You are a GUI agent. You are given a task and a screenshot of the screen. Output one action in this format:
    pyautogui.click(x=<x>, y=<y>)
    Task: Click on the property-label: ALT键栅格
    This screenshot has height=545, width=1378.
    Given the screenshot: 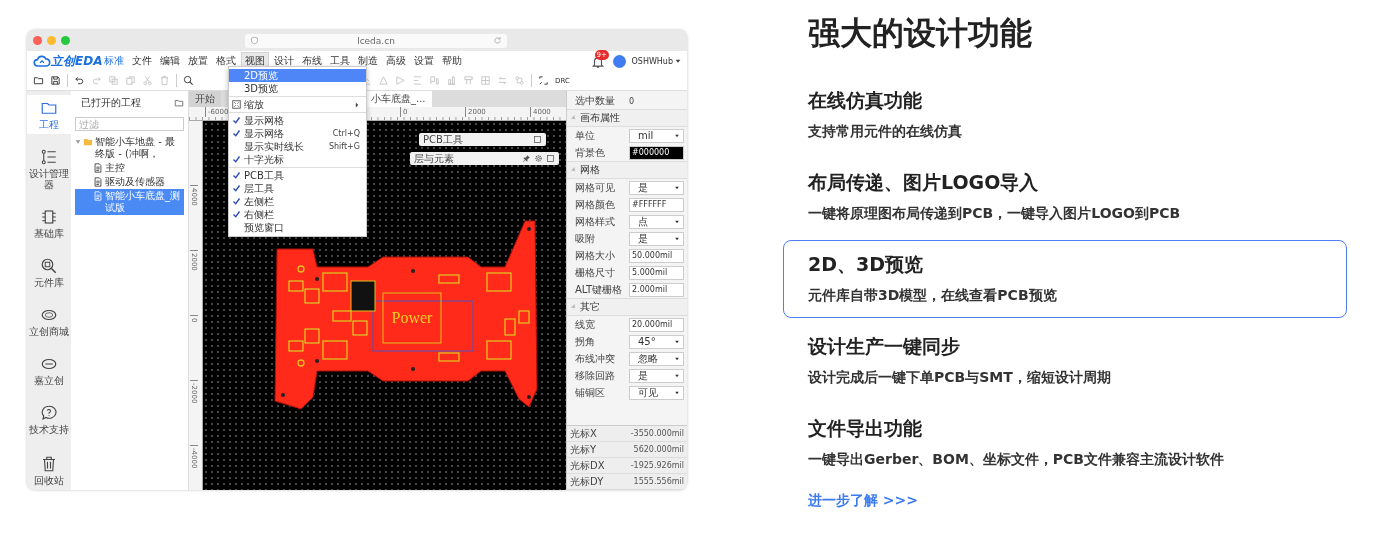 What is the action you would take?
    pyautogui.click(x=599, y=289)
    